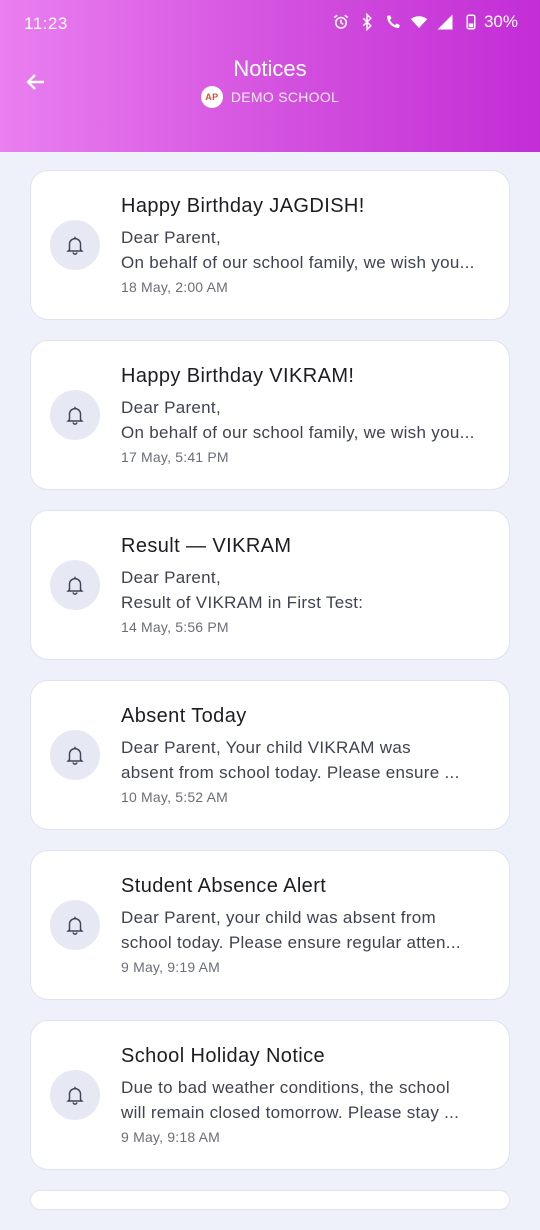 This screenshot has height=1230, width=540. I want to click on notice-preview-line: Result of VIKRAM in First Test:, so click(242, 602).